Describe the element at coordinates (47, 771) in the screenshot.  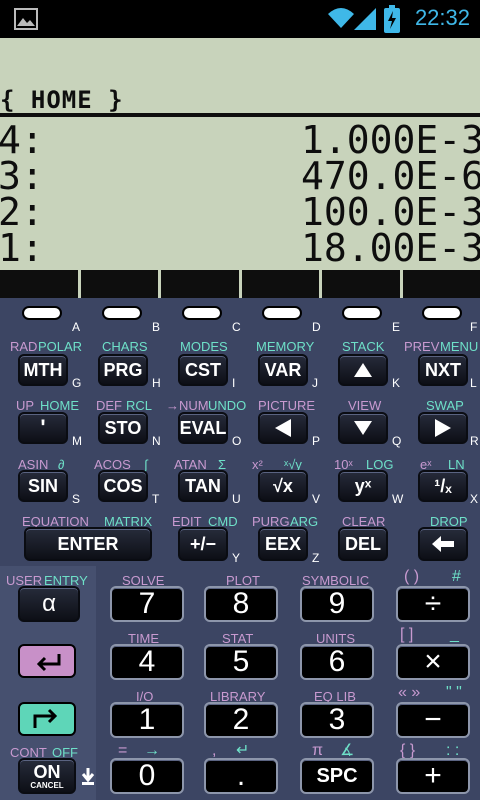
I see `on-label: ON` at that location.